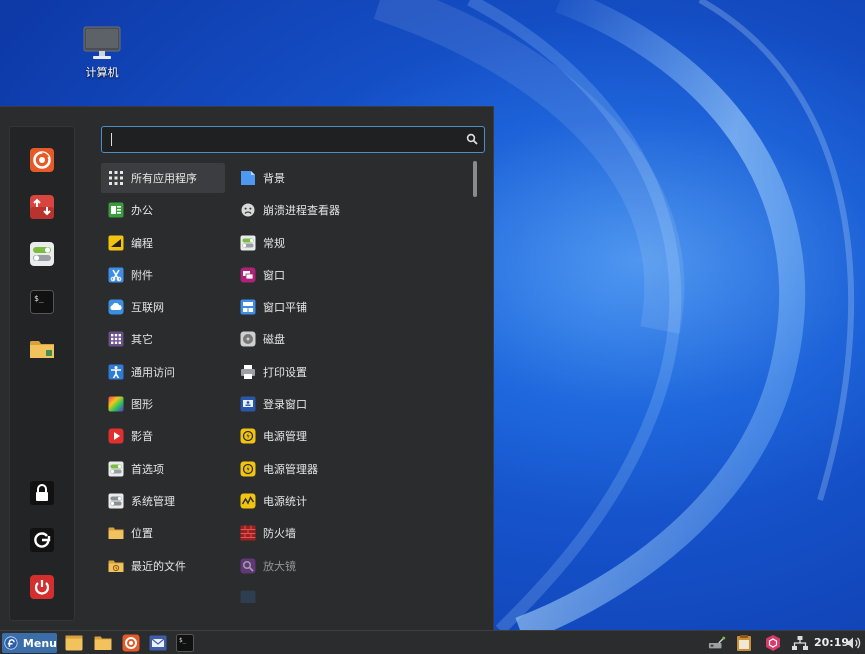 The image size is (865, 654). I want to click on graphics-icon, so click(116, 404).